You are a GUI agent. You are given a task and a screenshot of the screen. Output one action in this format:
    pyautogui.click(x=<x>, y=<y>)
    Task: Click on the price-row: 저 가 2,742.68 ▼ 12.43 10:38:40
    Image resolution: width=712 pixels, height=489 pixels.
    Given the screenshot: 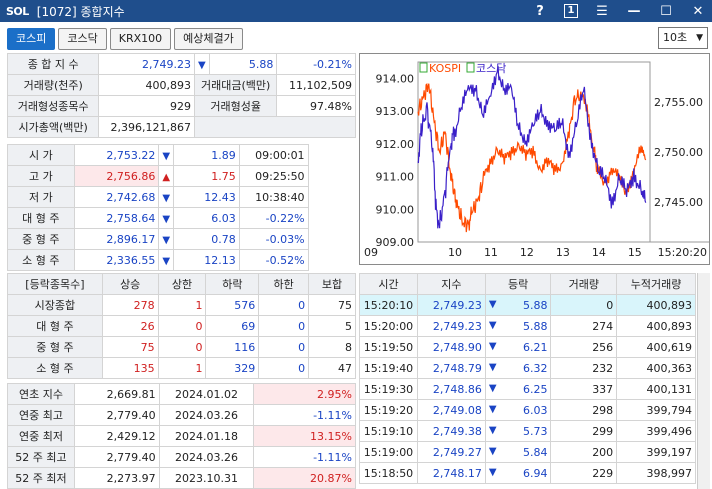 What is the action you would take?
    pyautogui.click(x=181, y=197)
    